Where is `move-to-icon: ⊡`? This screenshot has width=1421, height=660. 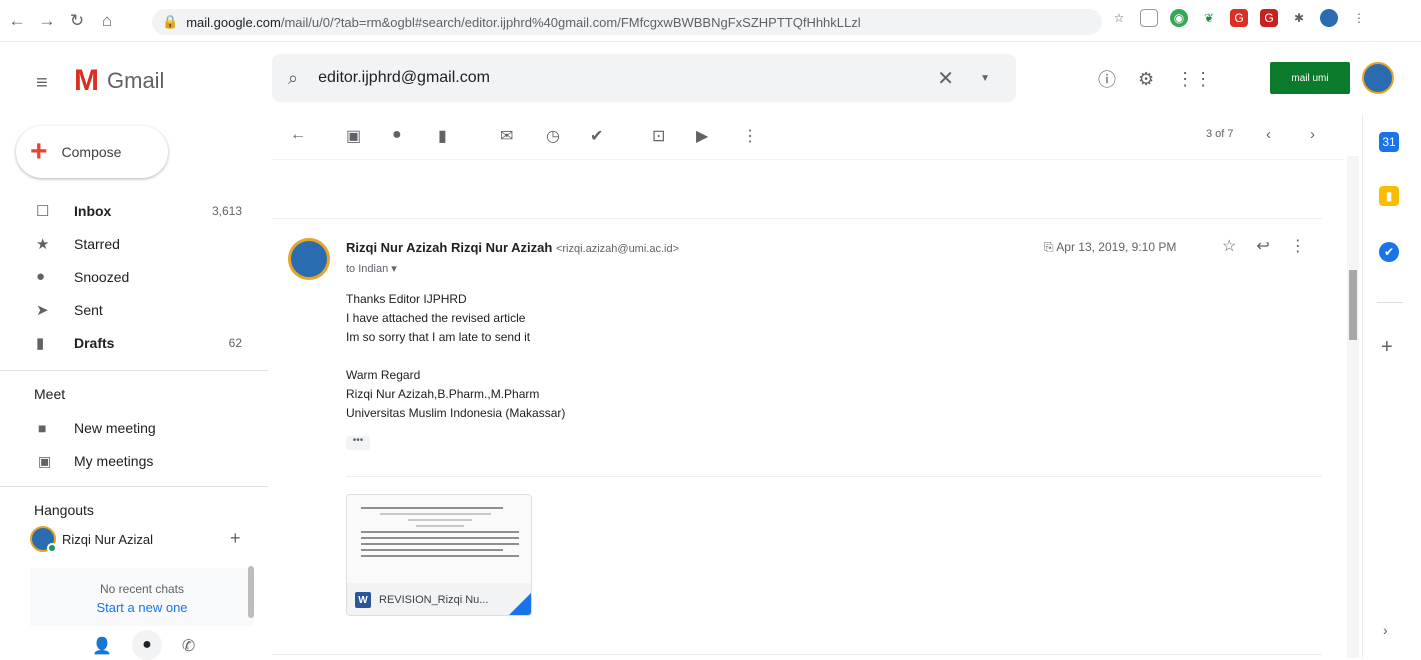 move-to-icon: ⊡ is located at coordinates (658, 136).